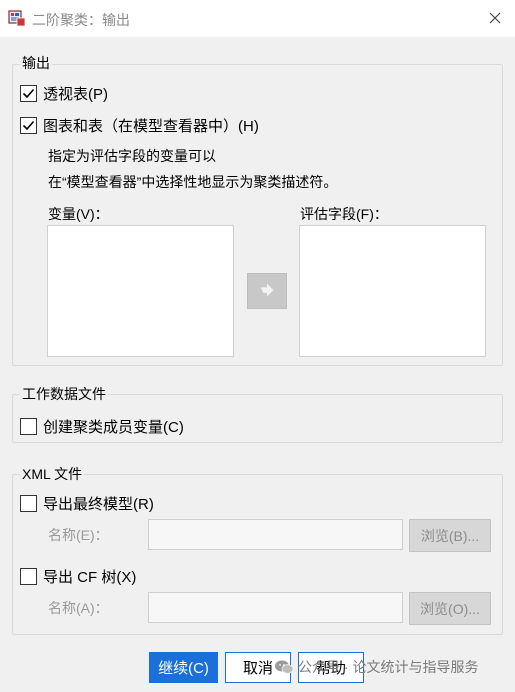 This screenshot has width=515, height=692. I want to click on pivot-table-checkbox: 透视表(P), so click(64, 93).